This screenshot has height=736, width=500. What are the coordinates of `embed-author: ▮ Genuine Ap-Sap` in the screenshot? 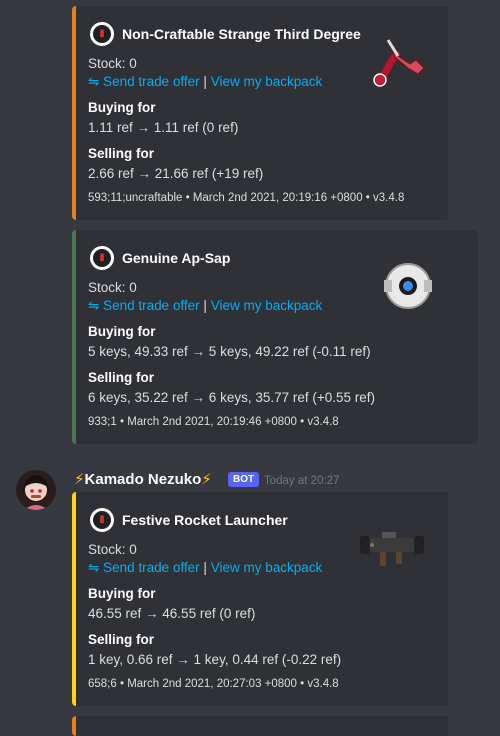 It's located at (160, 258).